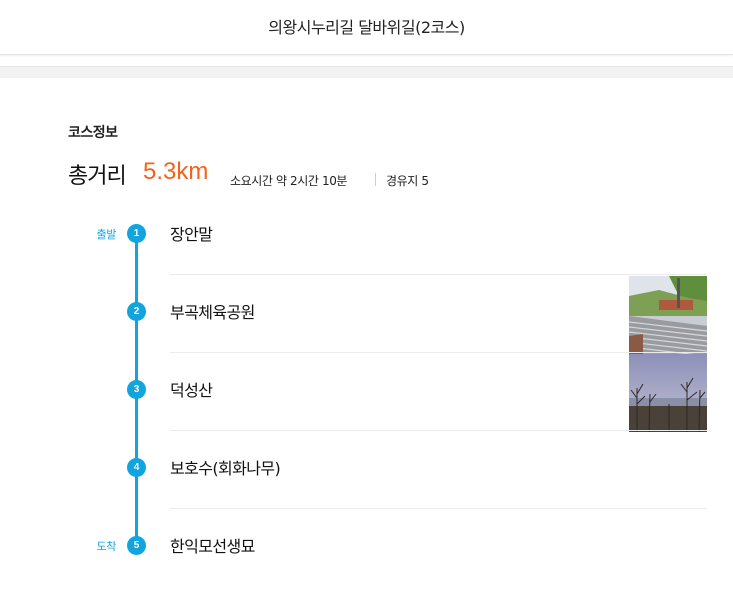  I want to click on start-tag: 출발, so click(106, 234).